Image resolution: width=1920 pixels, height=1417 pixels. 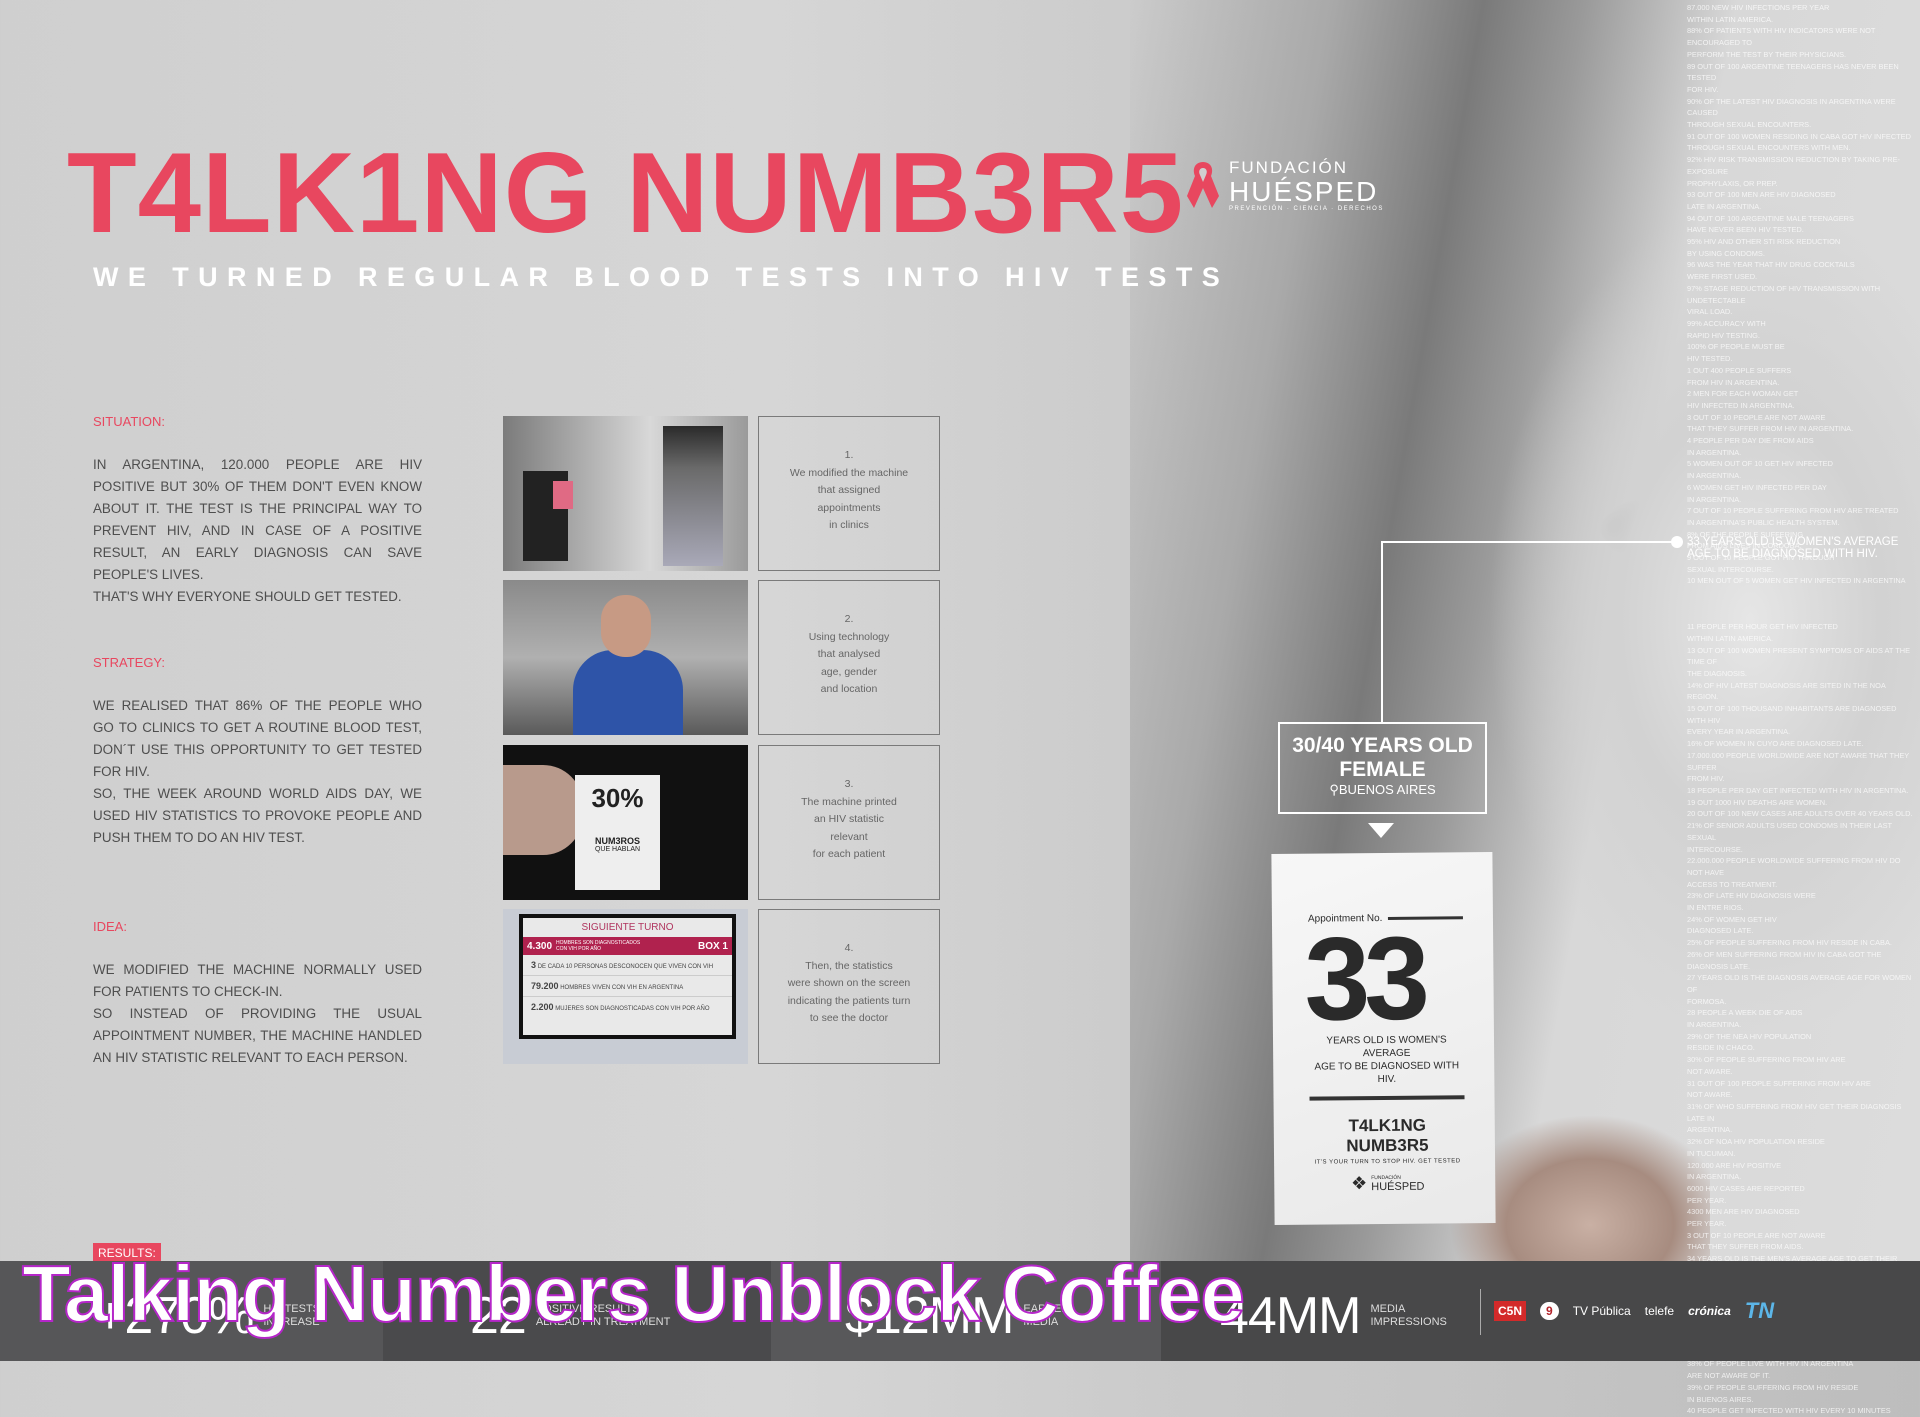 I want to click on stat-line: 87.000 NEW HIV INFECTIONS PER YEAR, so click(x=1758, y=7).